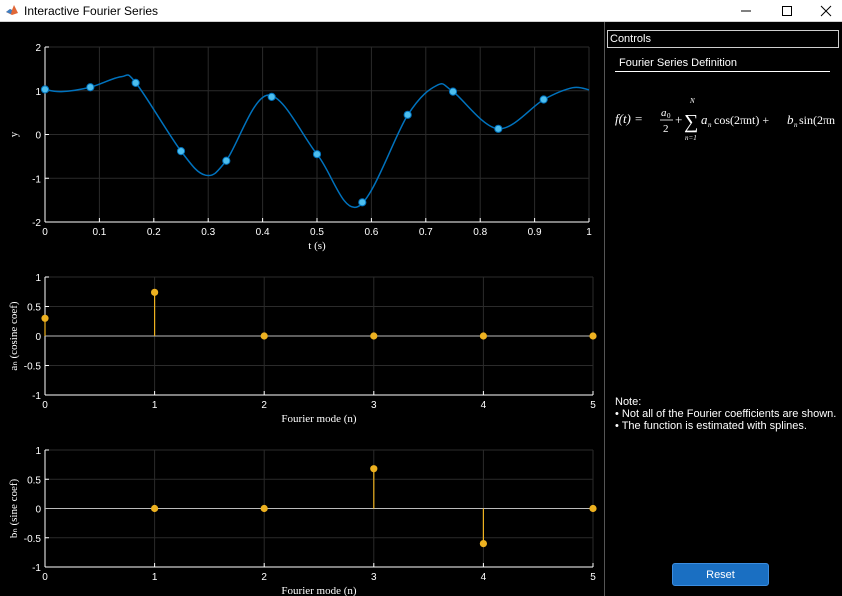 The height and width of the screenshot is (596, 842). I want to click on x-tick-label: 0.6, so click(371, 232).